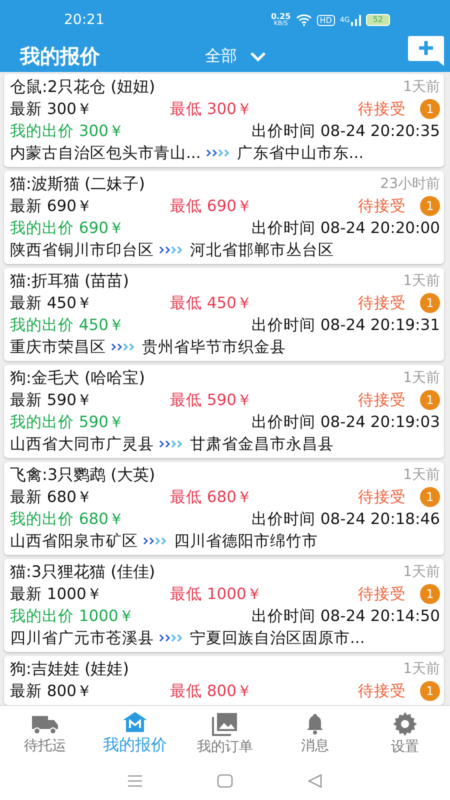  Describe the element at coordinates (72, 616) in the screenshot. I see `my-price: 我的出价 1000￥` at that location.